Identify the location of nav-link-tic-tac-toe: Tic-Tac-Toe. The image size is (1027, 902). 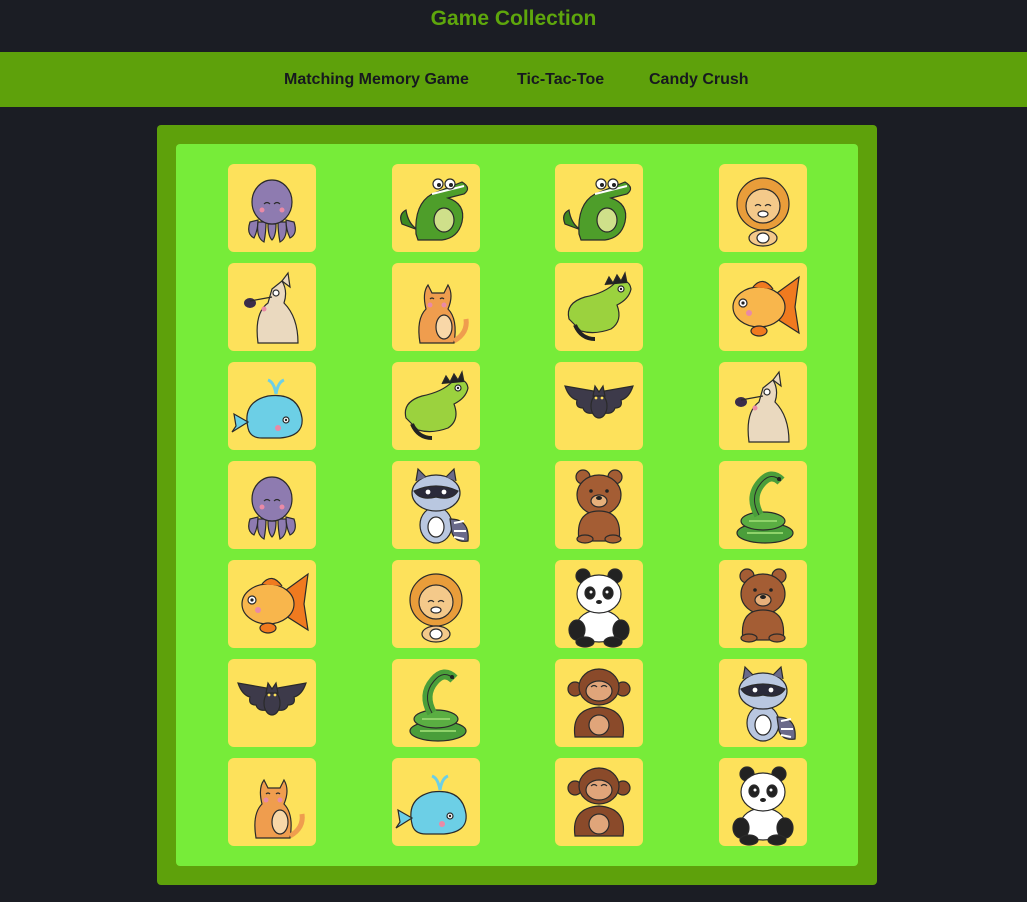
(560, 80).